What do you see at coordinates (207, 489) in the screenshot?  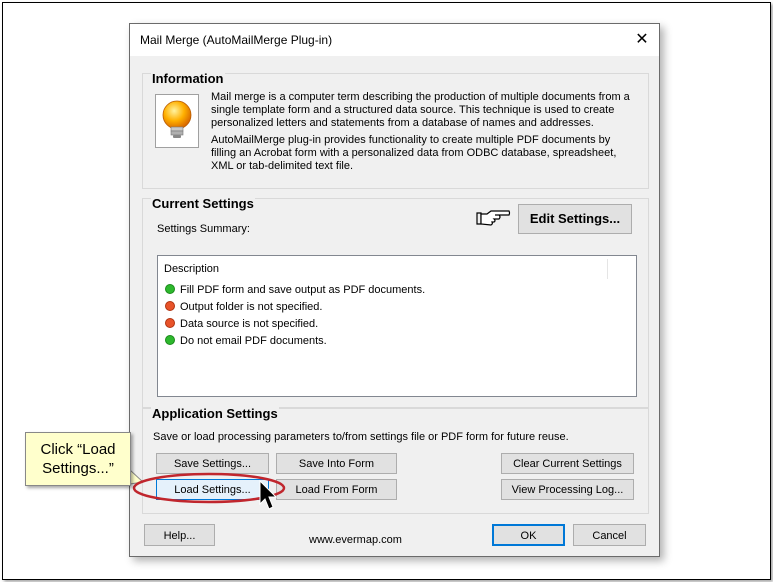 I see `annotation-overlay` at bounding box center [207, 489].